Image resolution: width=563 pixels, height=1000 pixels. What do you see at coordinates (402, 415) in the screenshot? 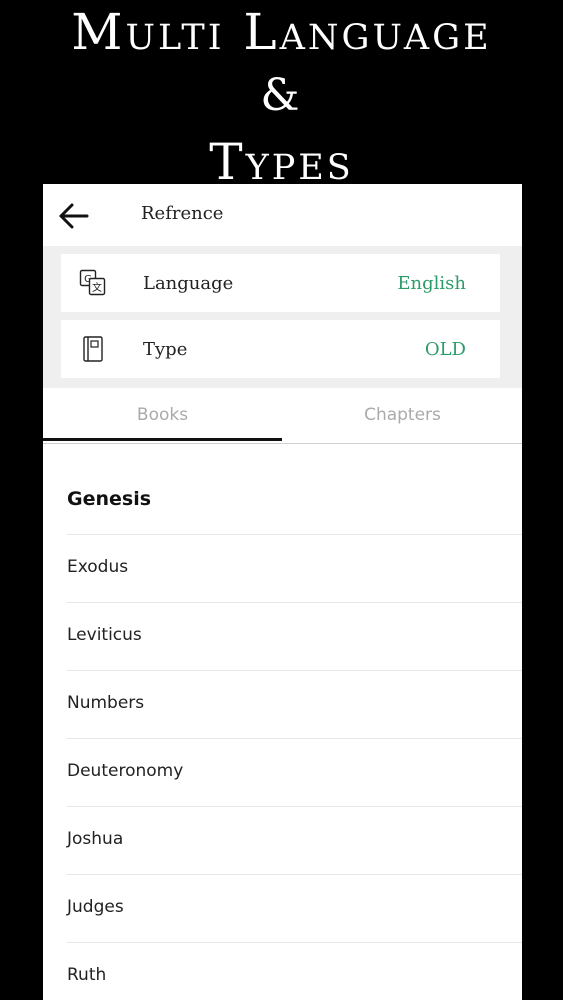
I see `tab-chapters: Chapters` at bounding box center [402, 415].